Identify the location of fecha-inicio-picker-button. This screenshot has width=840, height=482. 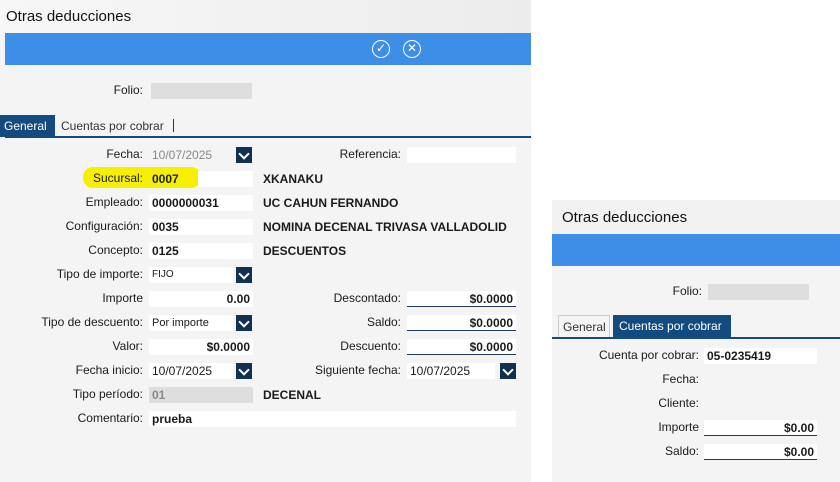
(244, 371).